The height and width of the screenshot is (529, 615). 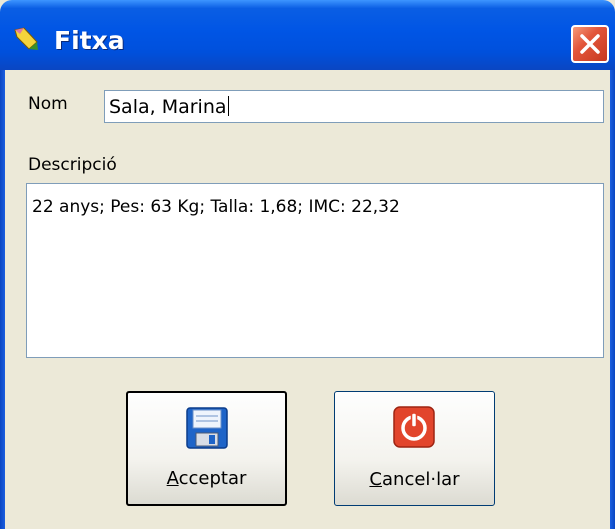 What do you see at coordinates (354, 106) in the screenshot?
I see `name-field: Sala, Marina` at bounding box center [354, 106].